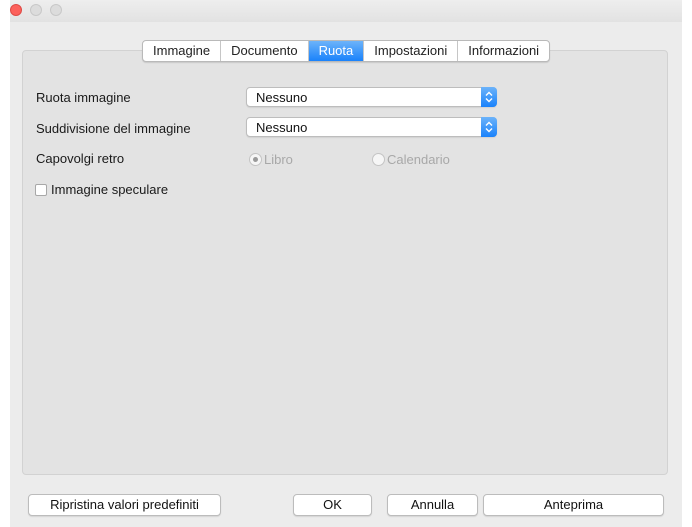  What do you see at coordinates (332, 505) in the screenshot?
I see `ok-button: OK` at bounding box center [332, 505].